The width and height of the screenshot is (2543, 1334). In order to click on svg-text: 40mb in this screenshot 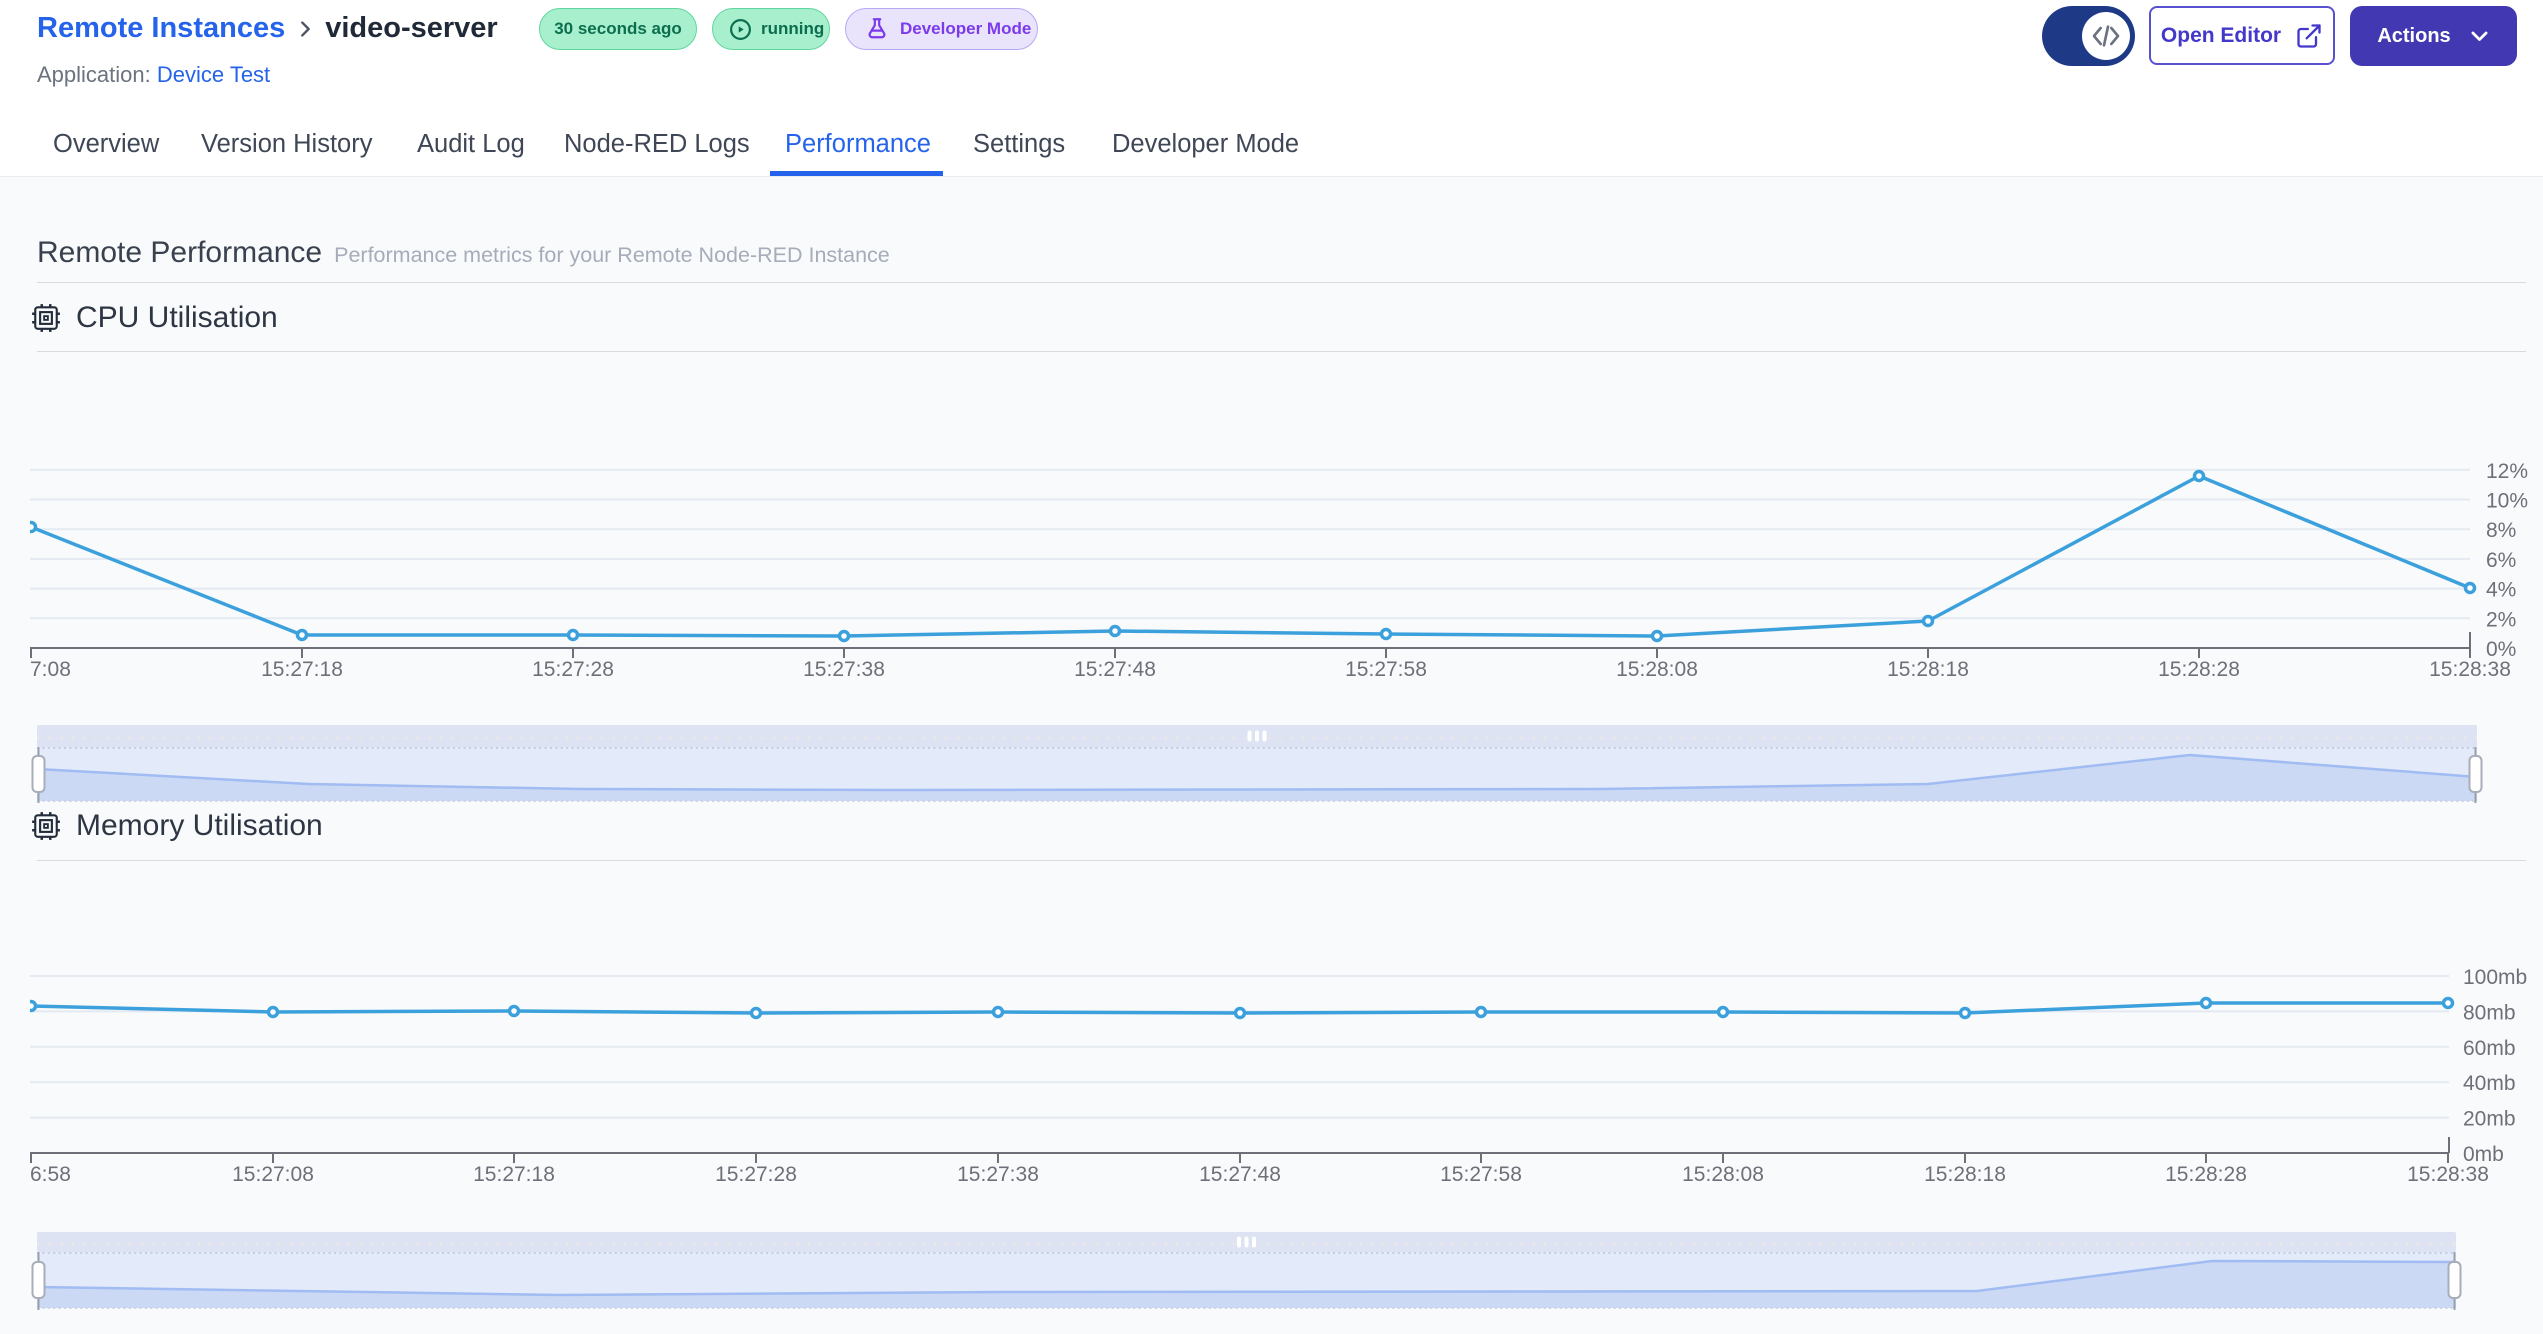, I will do `click(2489, 1083)`.